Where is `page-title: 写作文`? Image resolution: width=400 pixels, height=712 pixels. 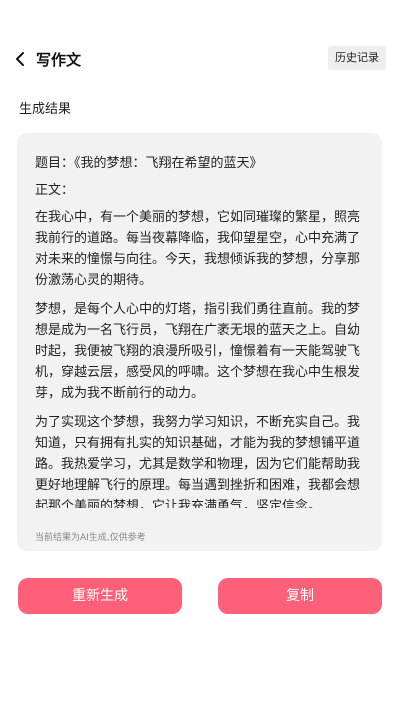 page-title: 写作文 is located at coordinates (59, 59).